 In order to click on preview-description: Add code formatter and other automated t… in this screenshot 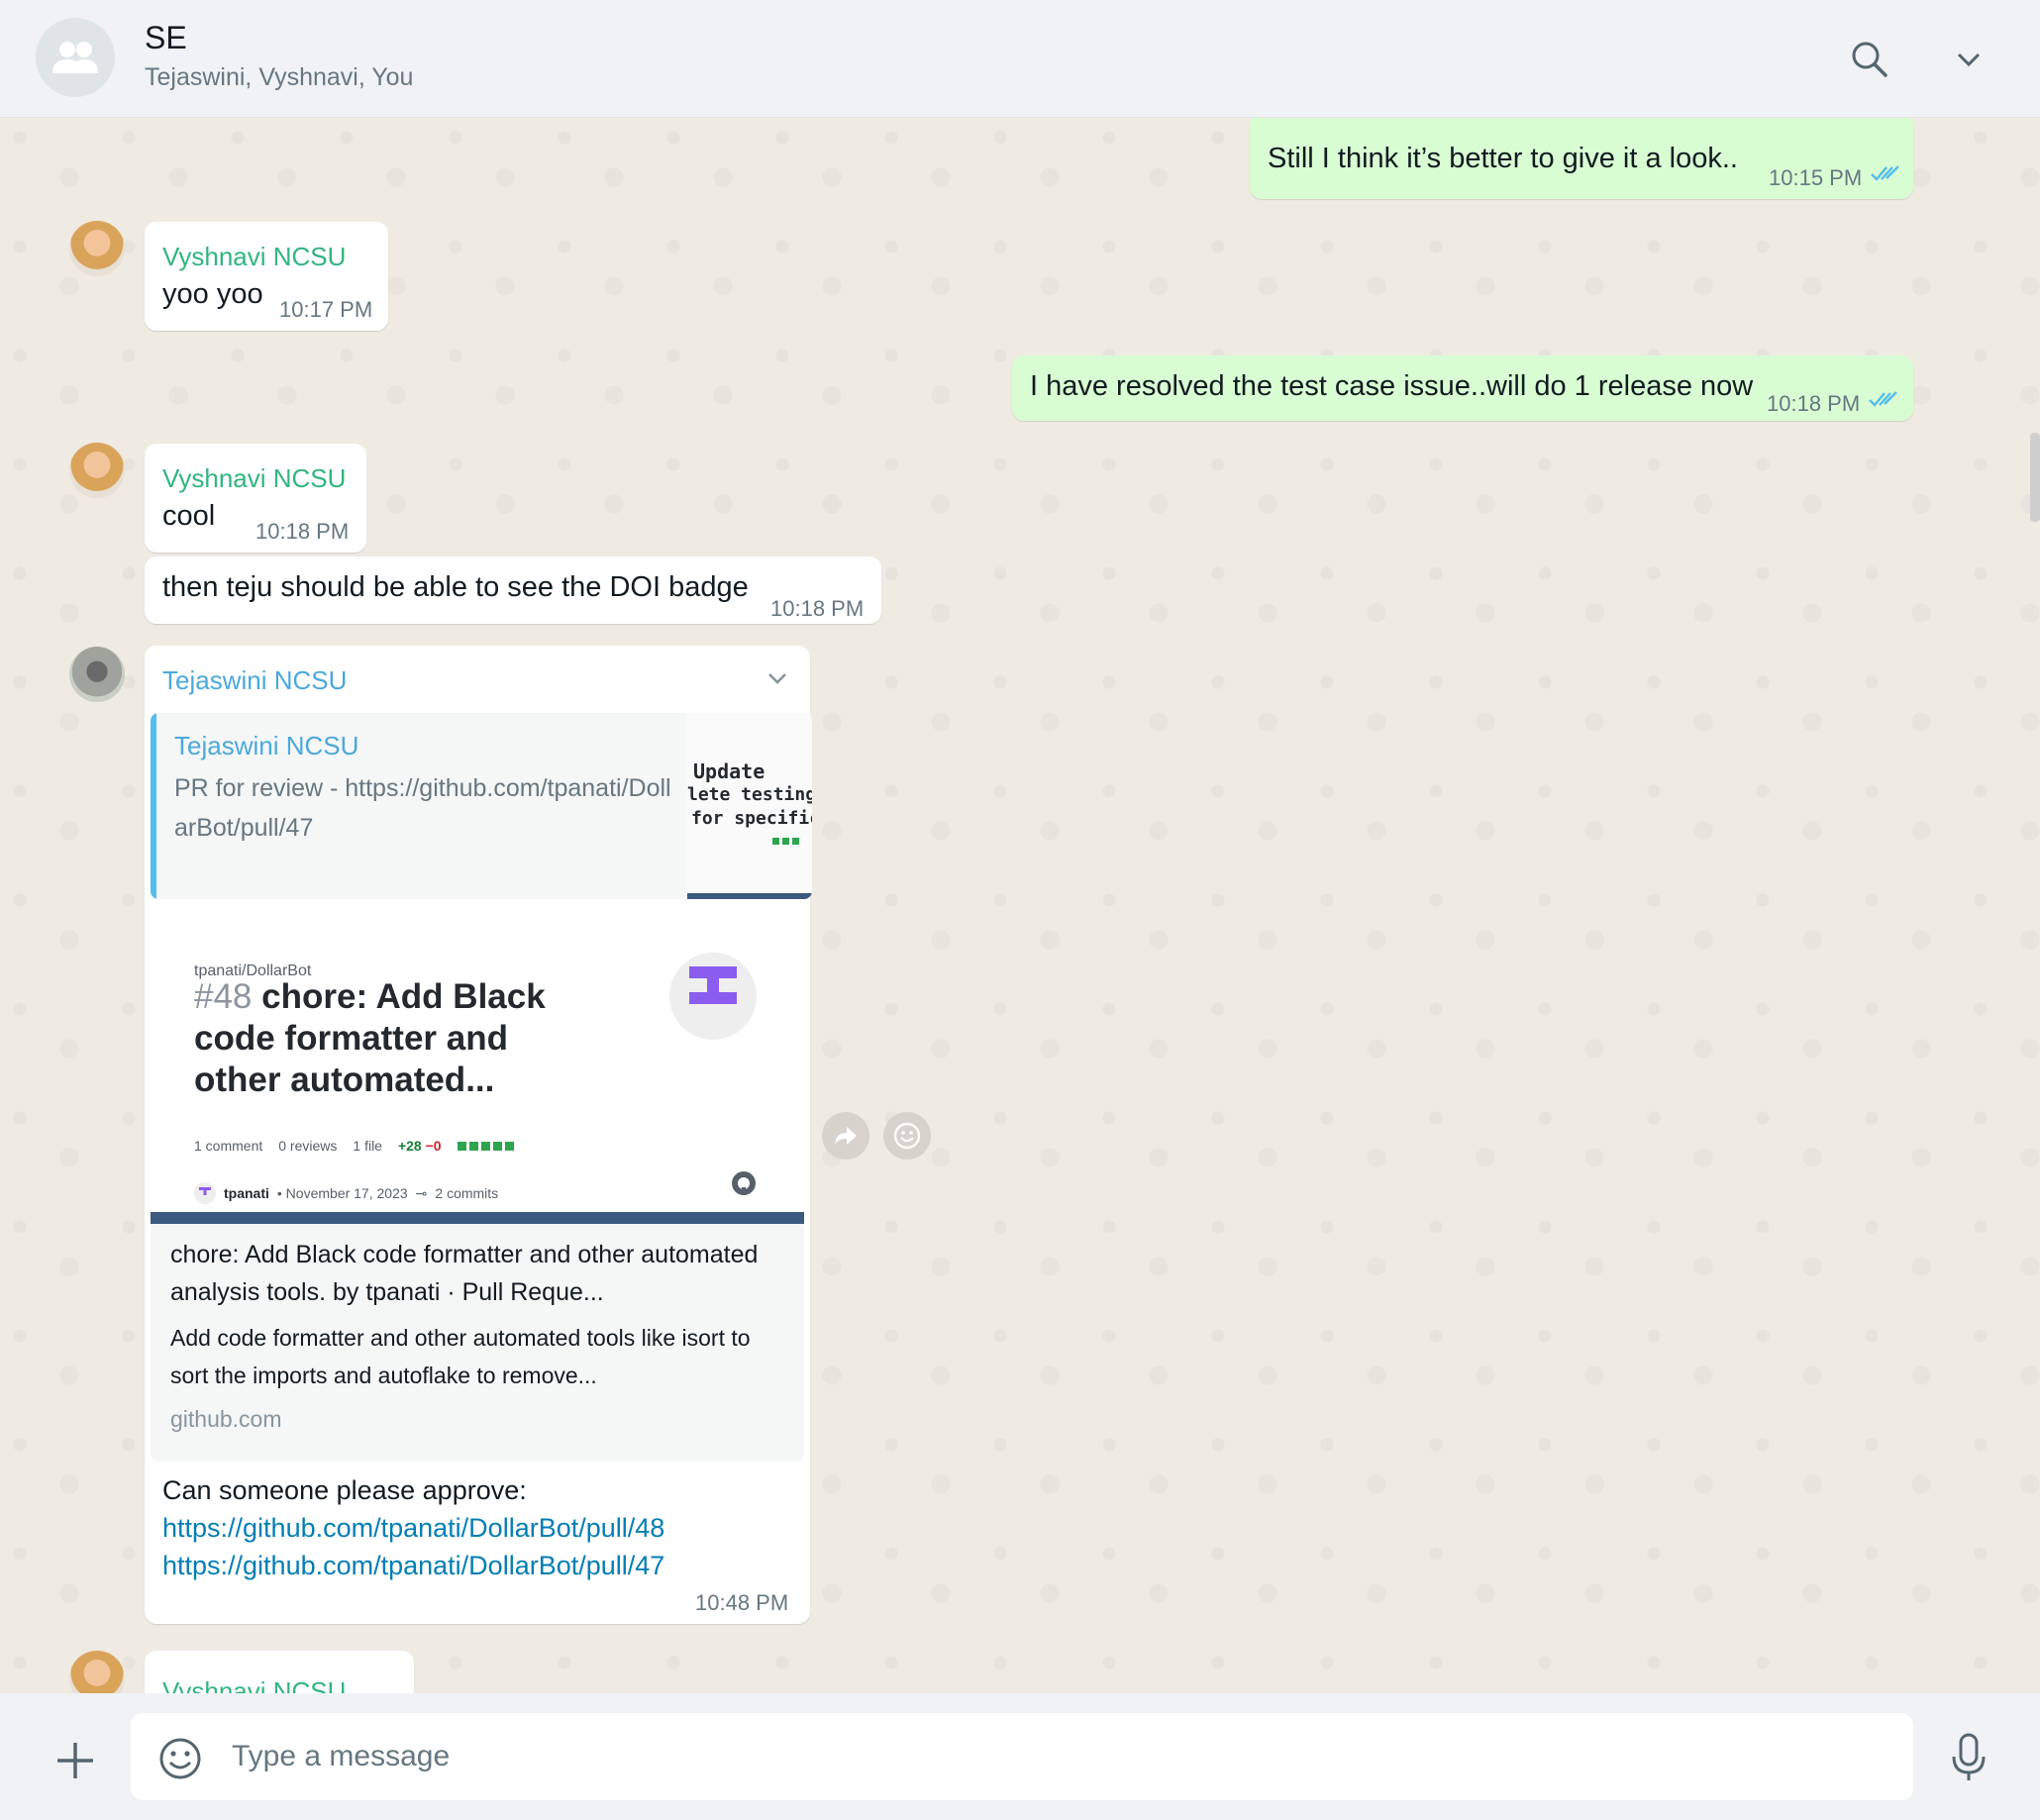, I will do `click(460, 1356)`.